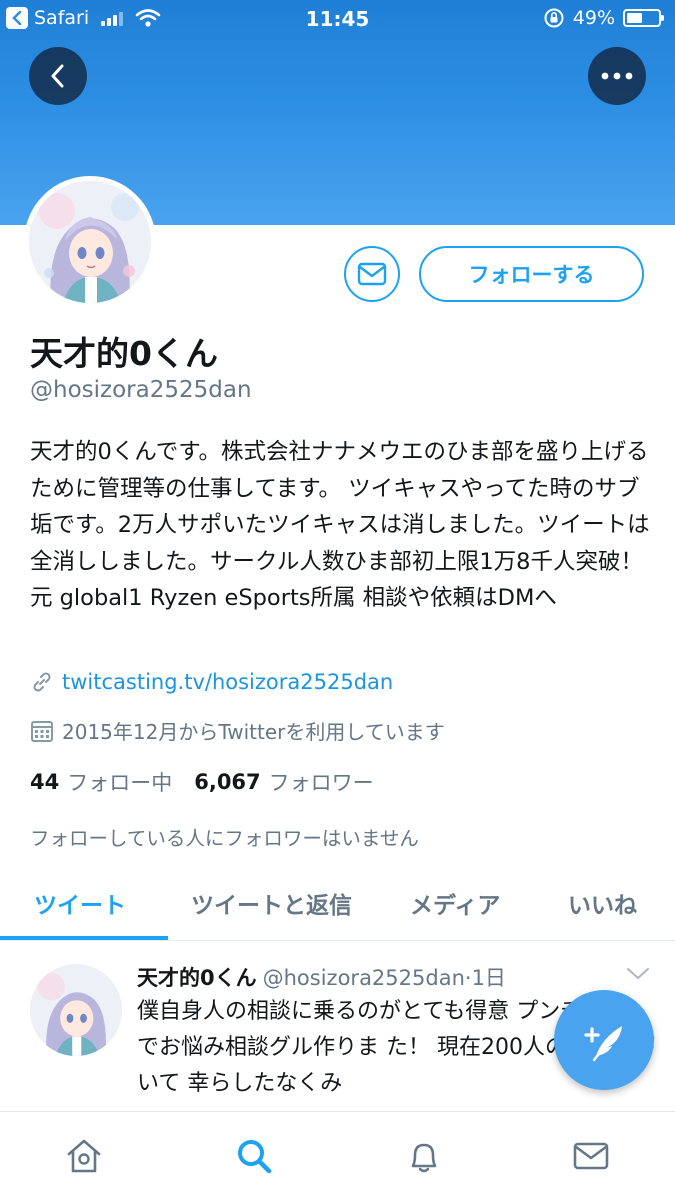 The image size is (675, 1200). I want to click on joined-date: 2015年12月からTwitterを利用しています, so click(253, 732).